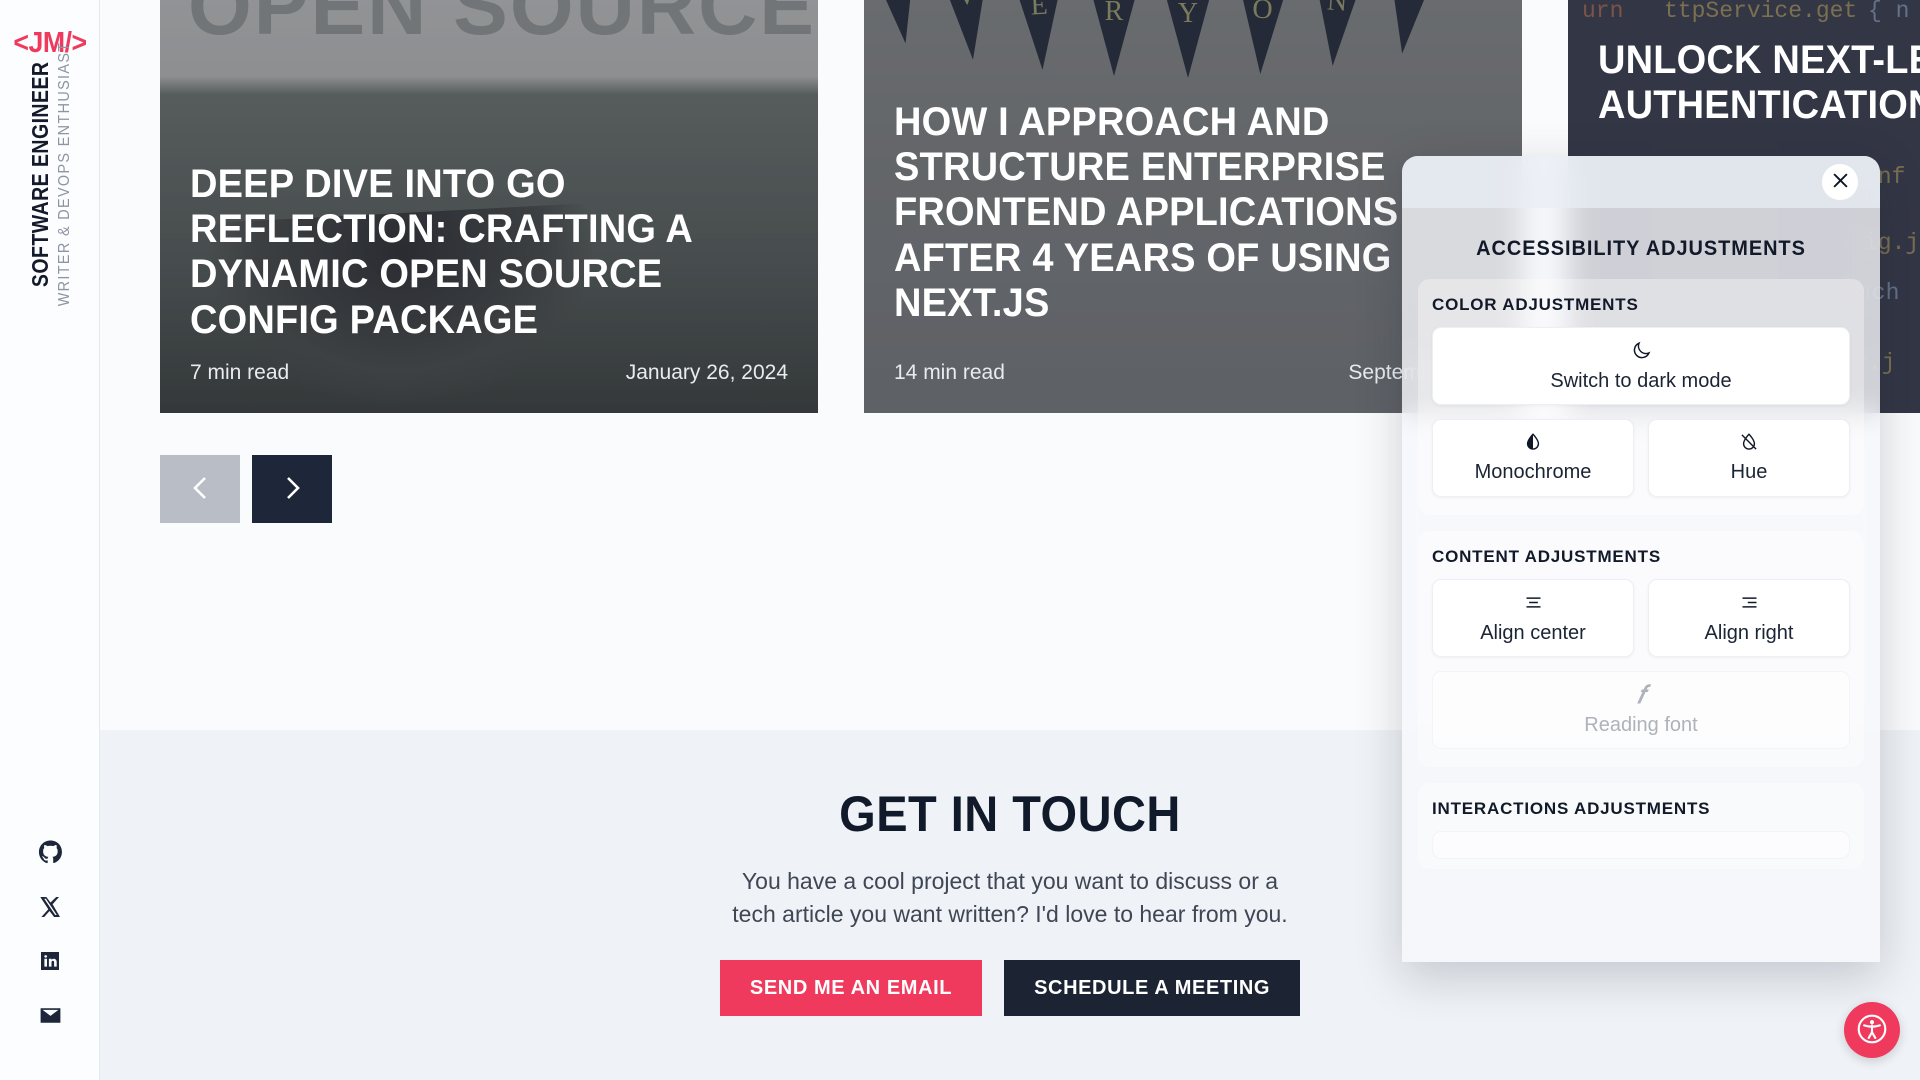  Describe the element at coordinates (1533, 458) in the screenshot. I see `monochrome-button: Monochrome` at that location.